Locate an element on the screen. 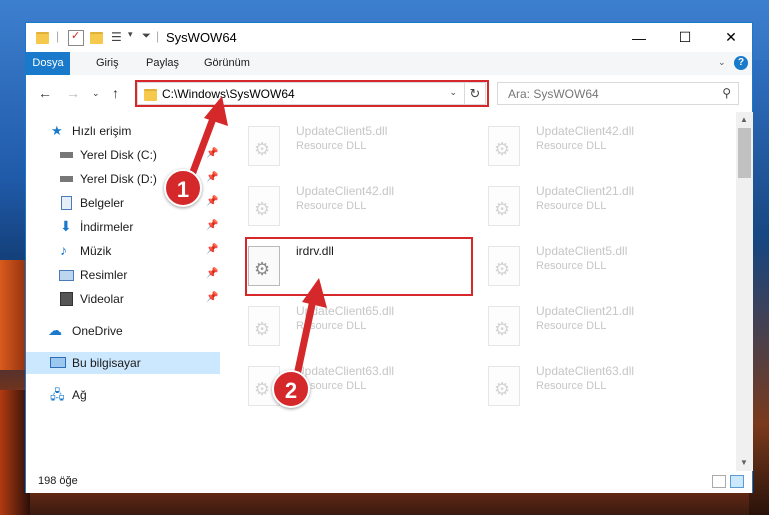 The height and width of the screenshot is (515, 769). recent-chevron-icon: ⌄ is located at coordinates (96, 93).